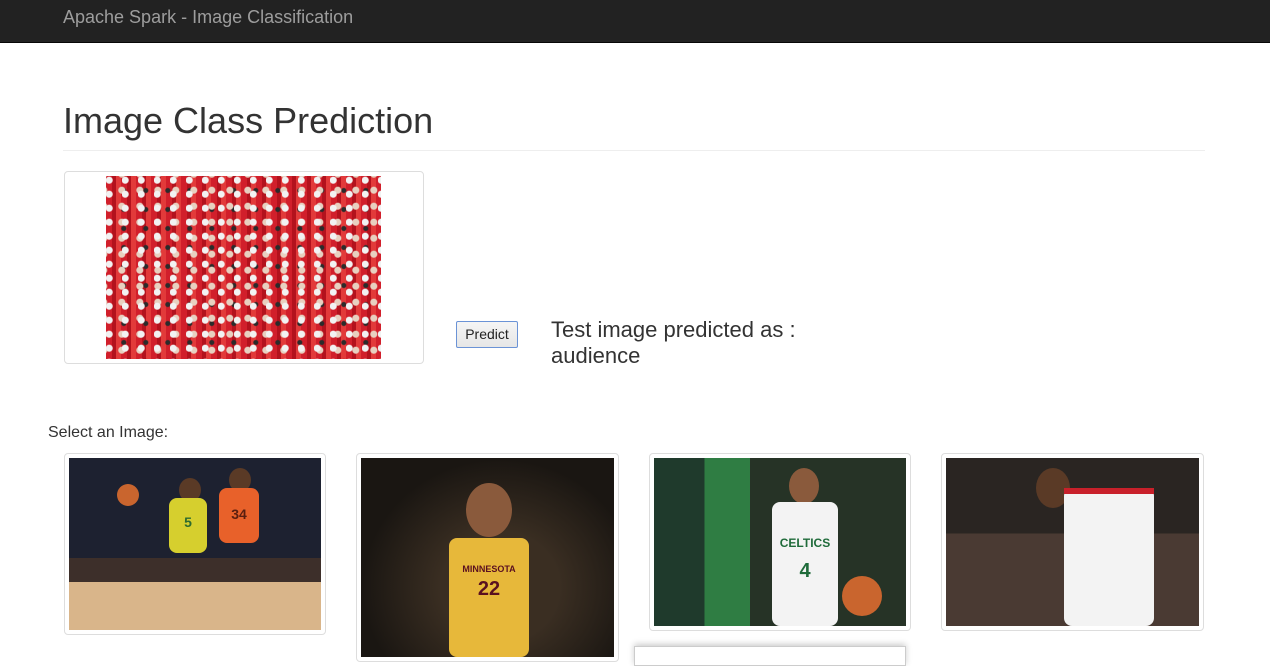 The height and width of the screenshot is (666, 1270). Describe the element at coordinates (489, 569) in the screenshot. I see `jersey-team-text: MINNESOTA` at that location.